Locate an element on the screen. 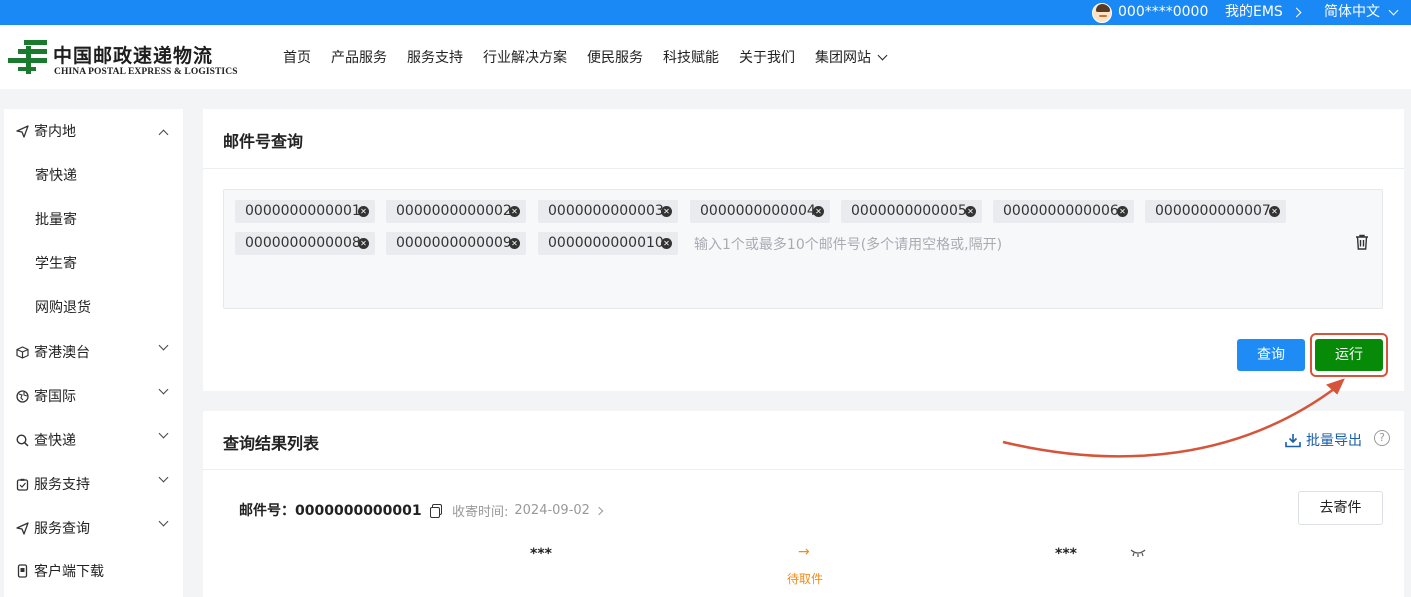  download-icon is located at coordinates (1293, 440).